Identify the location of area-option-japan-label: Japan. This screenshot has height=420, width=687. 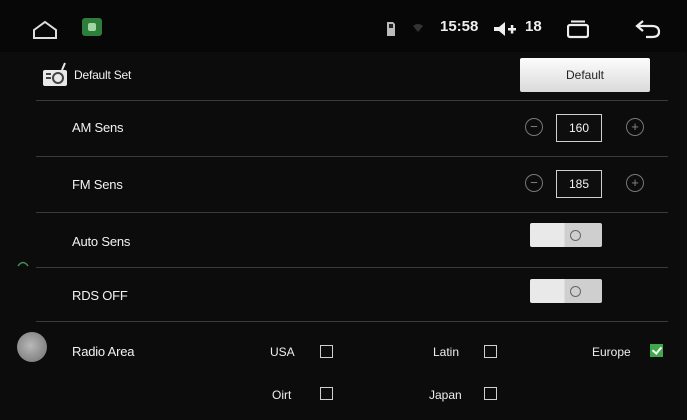
(445, 395).